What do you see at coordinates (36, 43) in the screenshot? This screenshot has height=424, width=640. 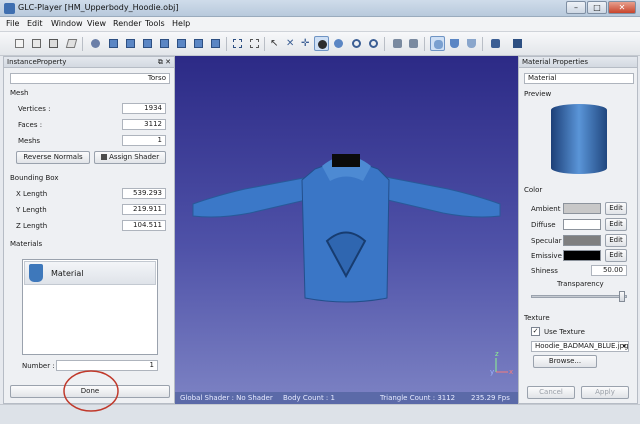 I see `open-icon` at bounding box center [36, 43].